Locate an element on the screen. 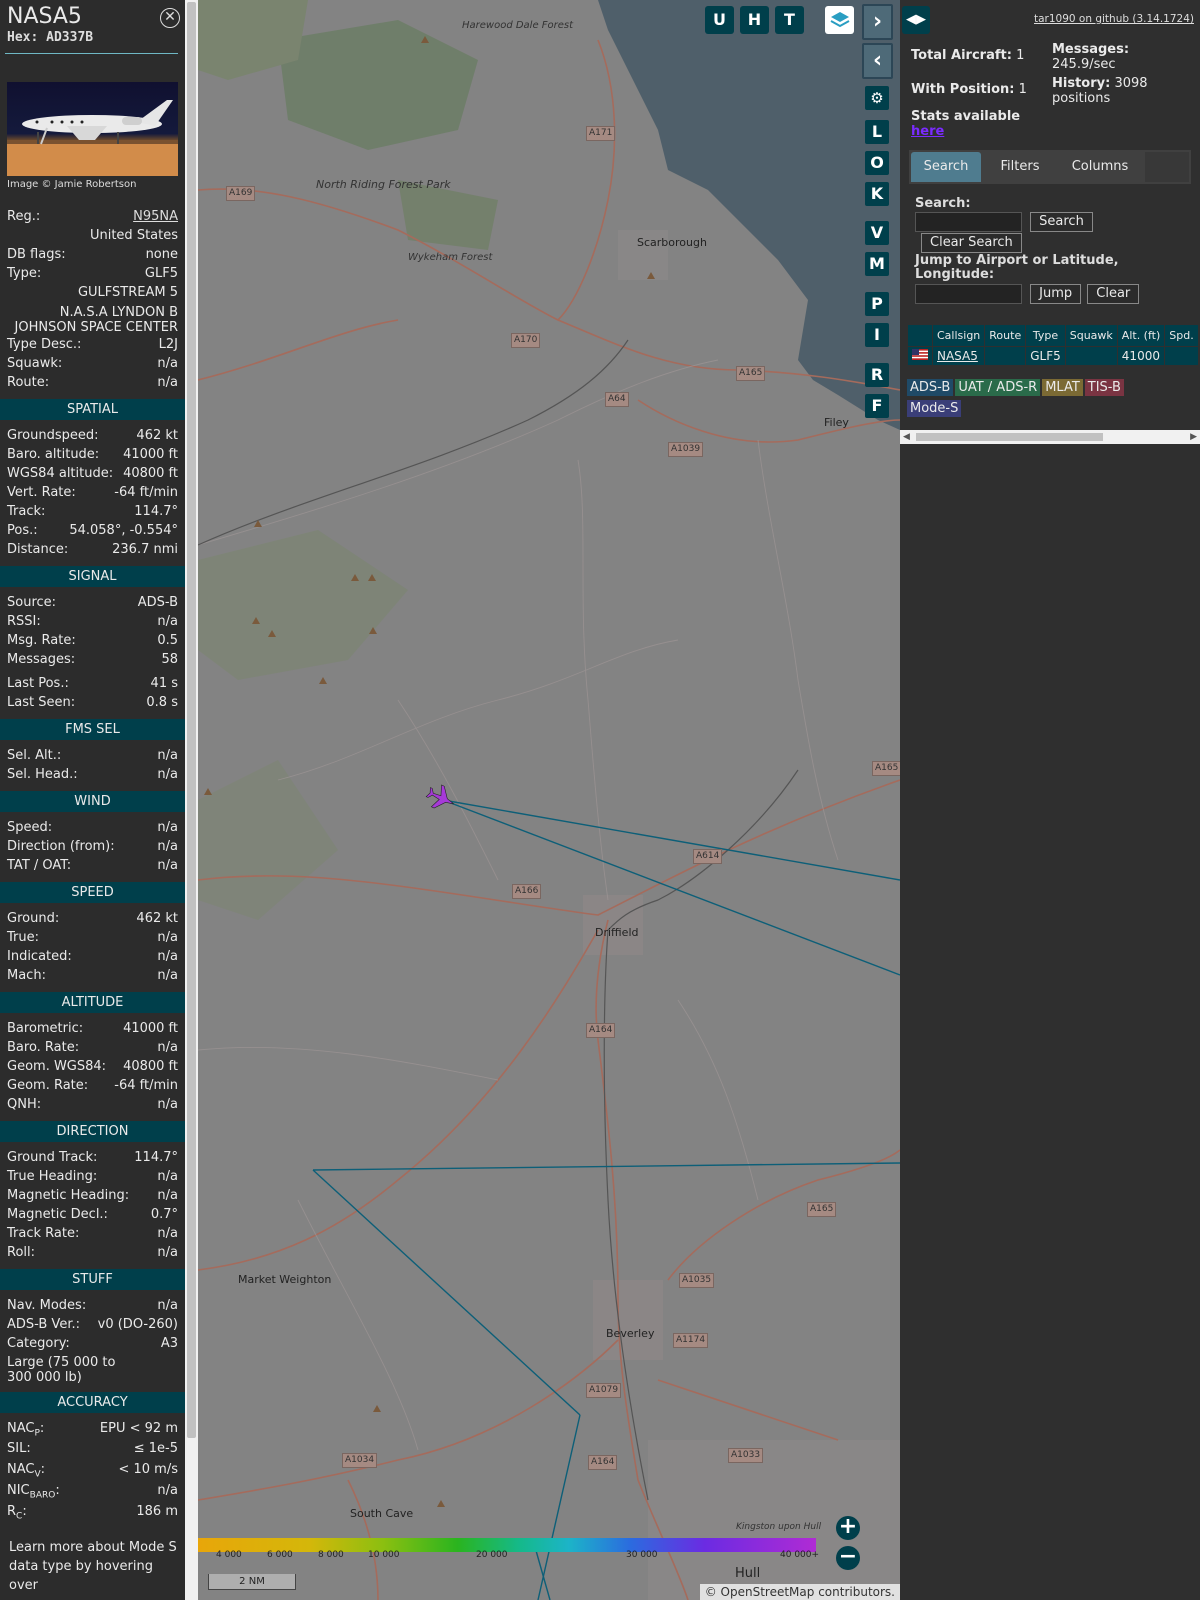 The height and width of the screenshot is (1600, 1200). label-south-cave: South Cave is located at coordinates (382, 1513).